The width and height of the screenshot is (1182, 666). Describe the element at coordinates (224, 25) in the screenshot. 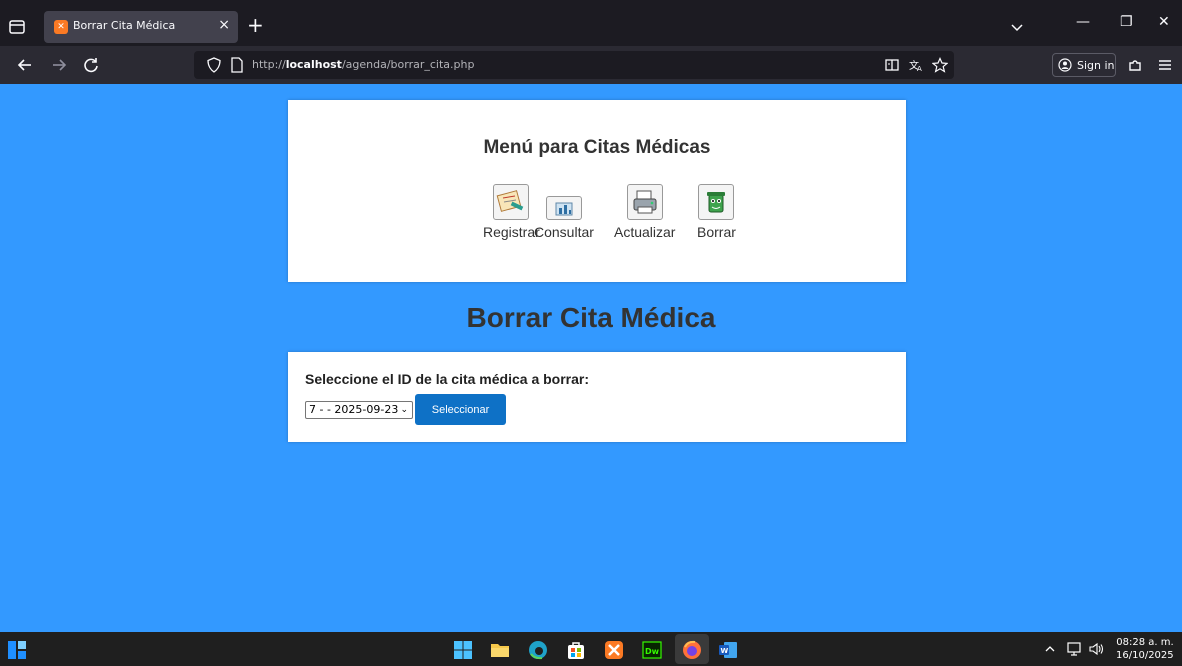

I see `tab-close-icon: ×` at that location.